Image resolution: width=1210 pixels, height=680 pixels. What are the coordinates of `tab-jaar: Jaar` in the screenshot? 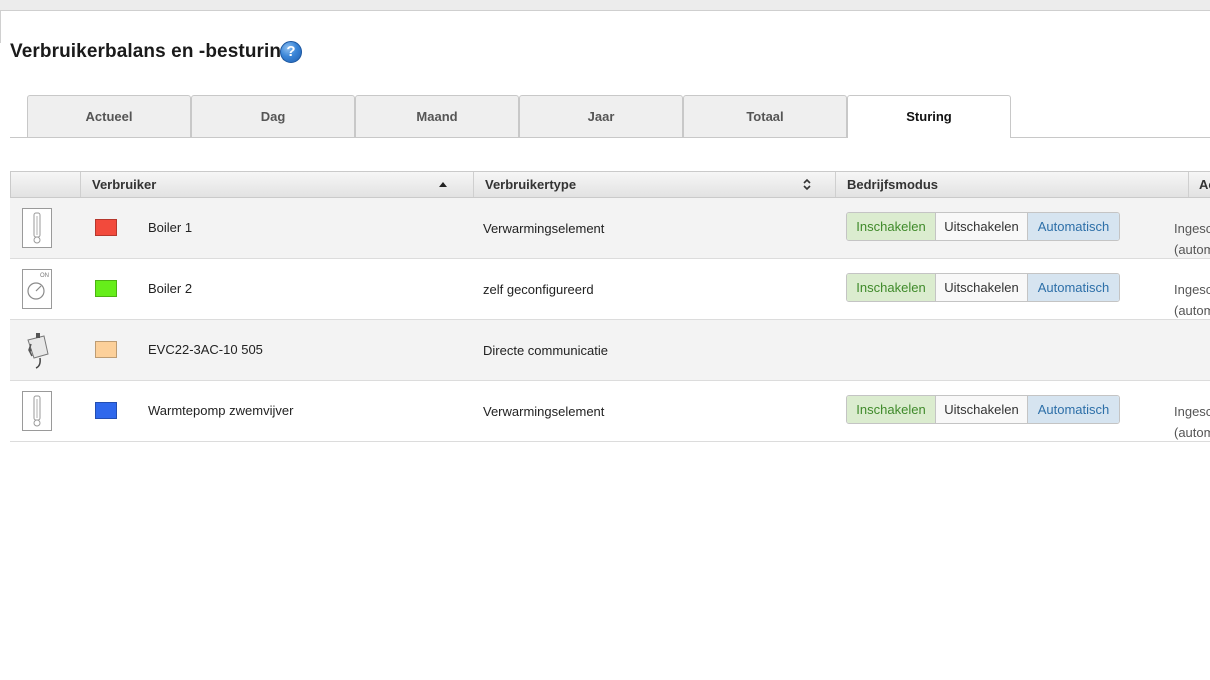 It's located at (601, 116).